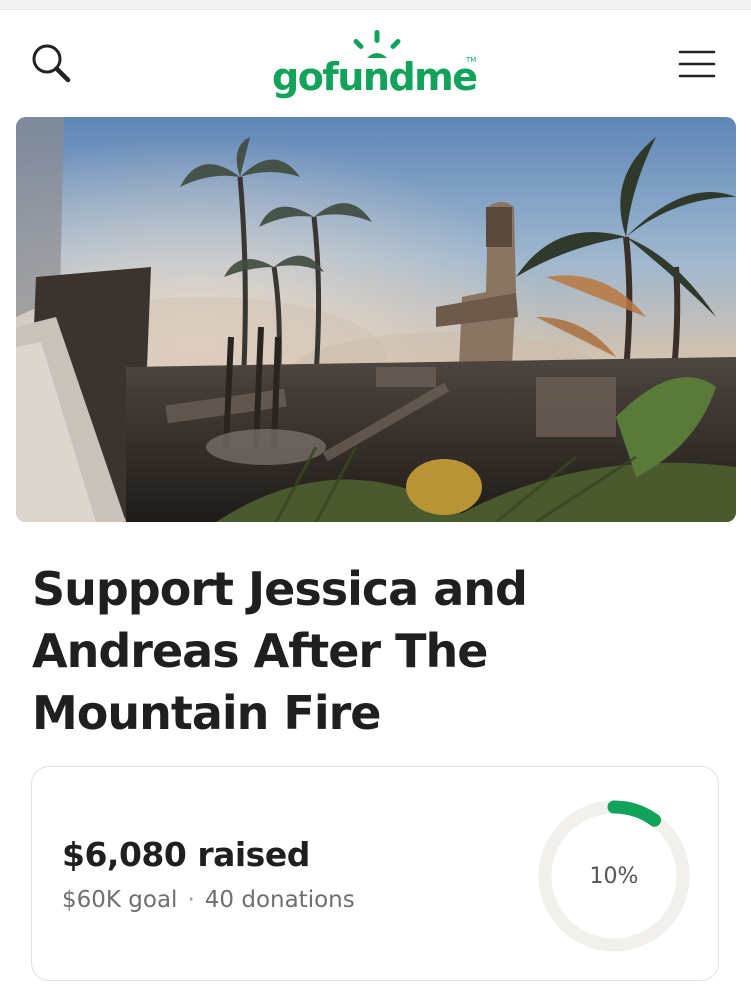  I want to click on trademark-mark: TM, so click(471, 60).